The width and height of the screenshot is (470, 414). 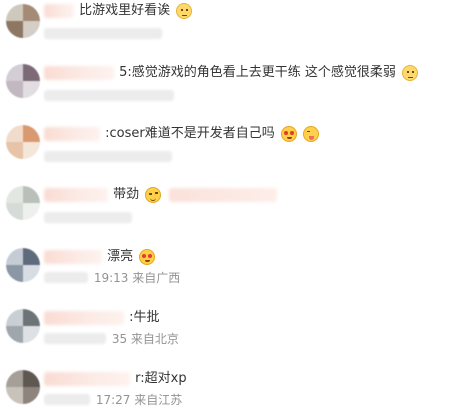 I want to click on wink-emoji, so click(x=153, y=195).